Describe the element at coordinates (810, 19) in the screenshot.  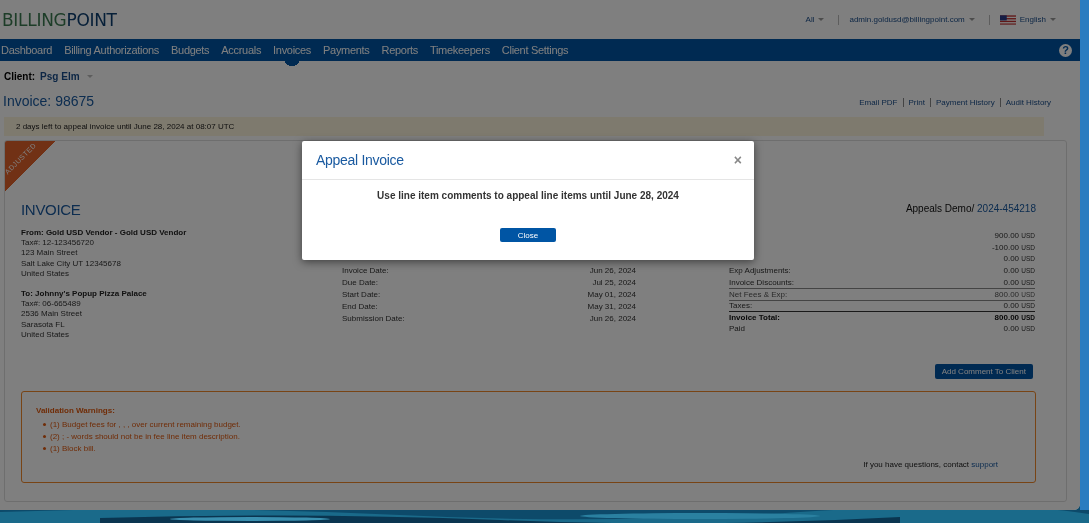
I see `scope-dropdown: All` at that location.